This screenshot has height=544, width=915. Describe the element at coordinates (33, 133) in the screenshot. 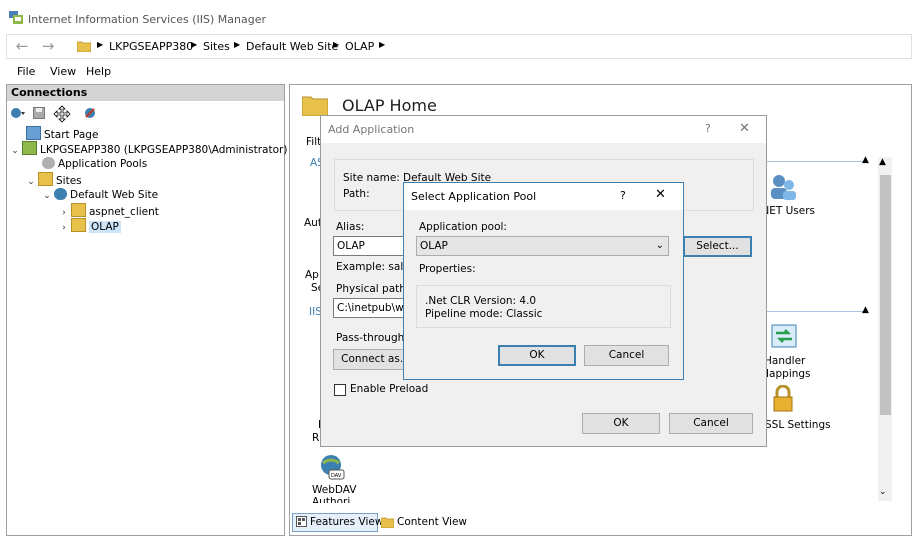

I see `start-page-icon` at that location.